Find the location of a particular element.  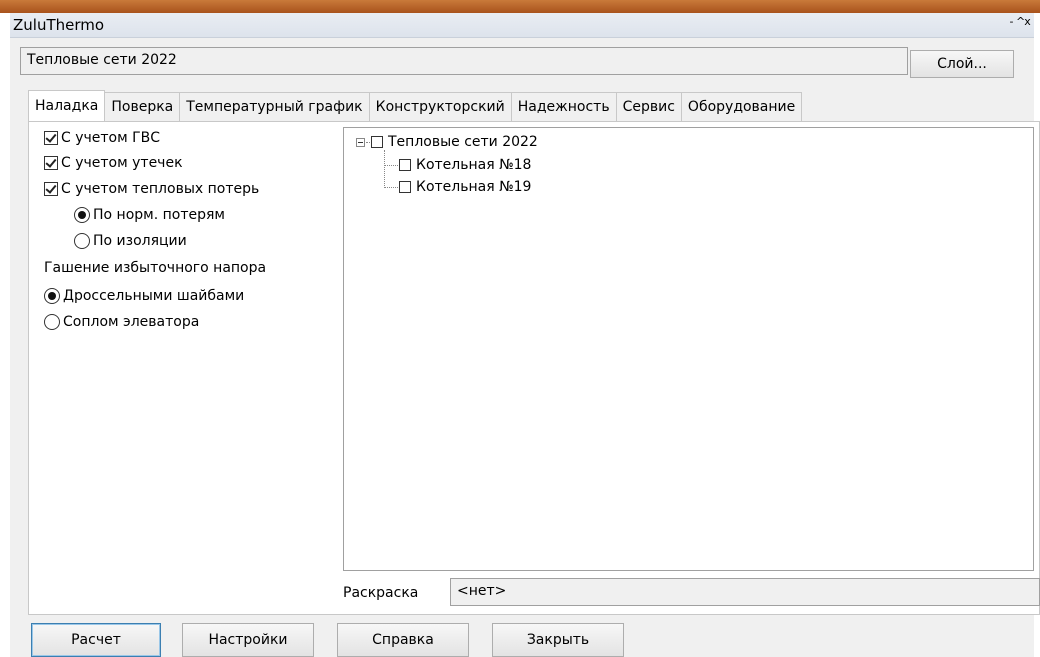

option-norm-loss: По норм. потерям is located at coordinates (149, 215).